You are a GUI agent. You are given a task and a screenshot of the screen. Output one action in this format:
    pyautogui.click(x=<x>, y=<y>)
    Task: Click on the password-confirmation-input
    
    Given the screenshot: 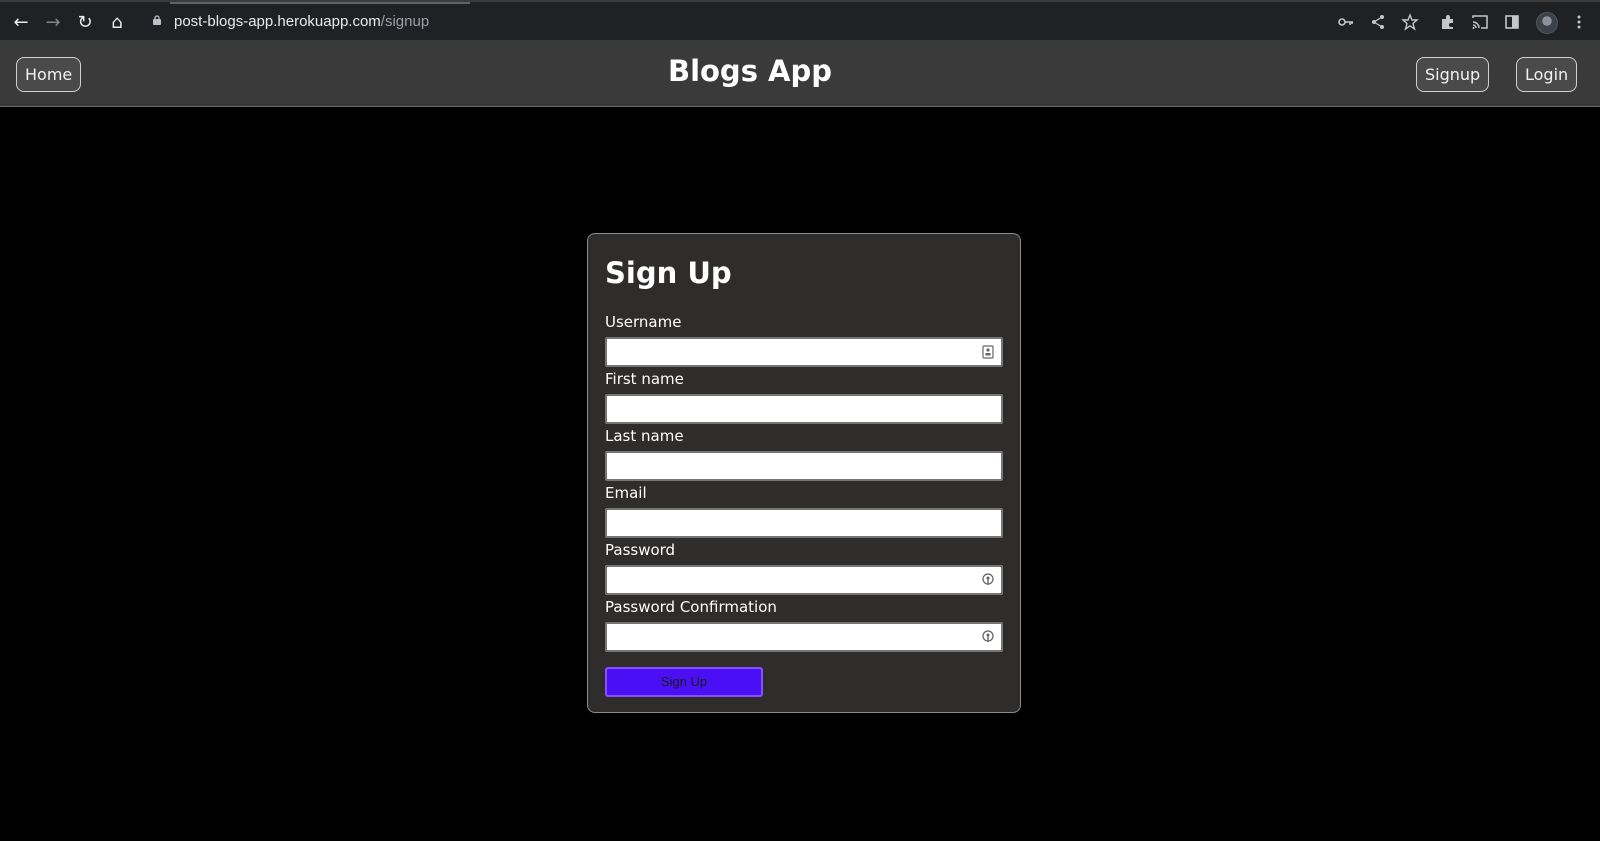 What is the action you would take?
    pyautogui.click(x=804, y=637)
    